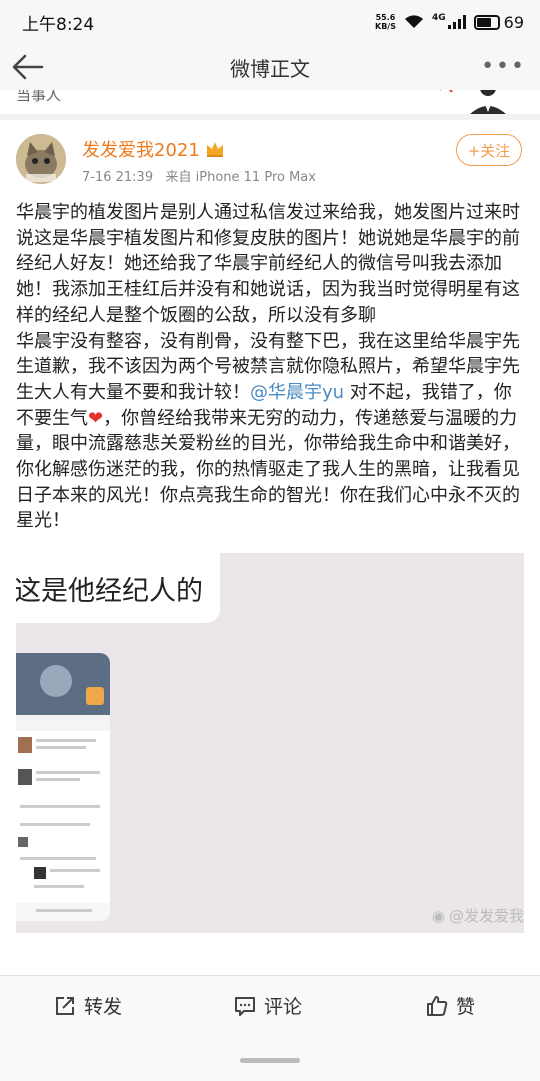 The width and height of the screenshot is (540, 1081). I want to click on phone-screenshot, so click(63, 787).